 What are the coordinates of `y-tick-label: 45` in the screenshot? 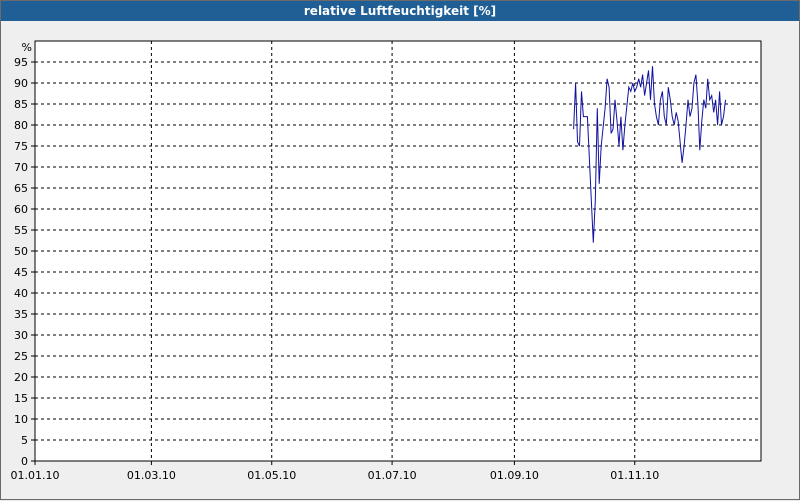 It's located at (21, 272).